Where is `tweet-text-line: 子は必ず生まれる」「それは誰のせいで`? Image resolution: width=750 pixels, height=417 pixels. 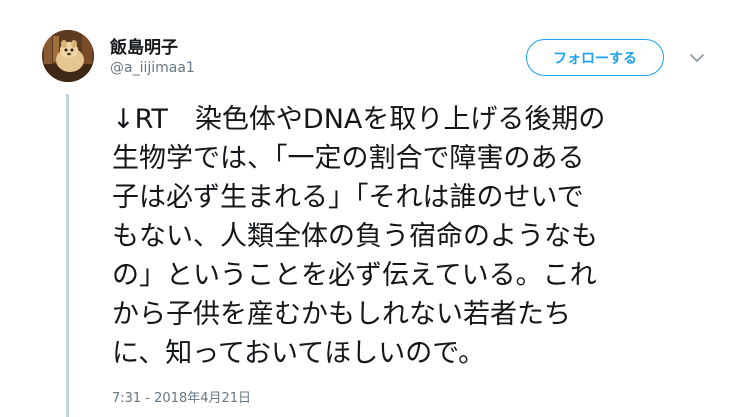 tweet-text-line: 子は必ず生まれる」「それは誰のせいで is located at coordinates (348, 197).